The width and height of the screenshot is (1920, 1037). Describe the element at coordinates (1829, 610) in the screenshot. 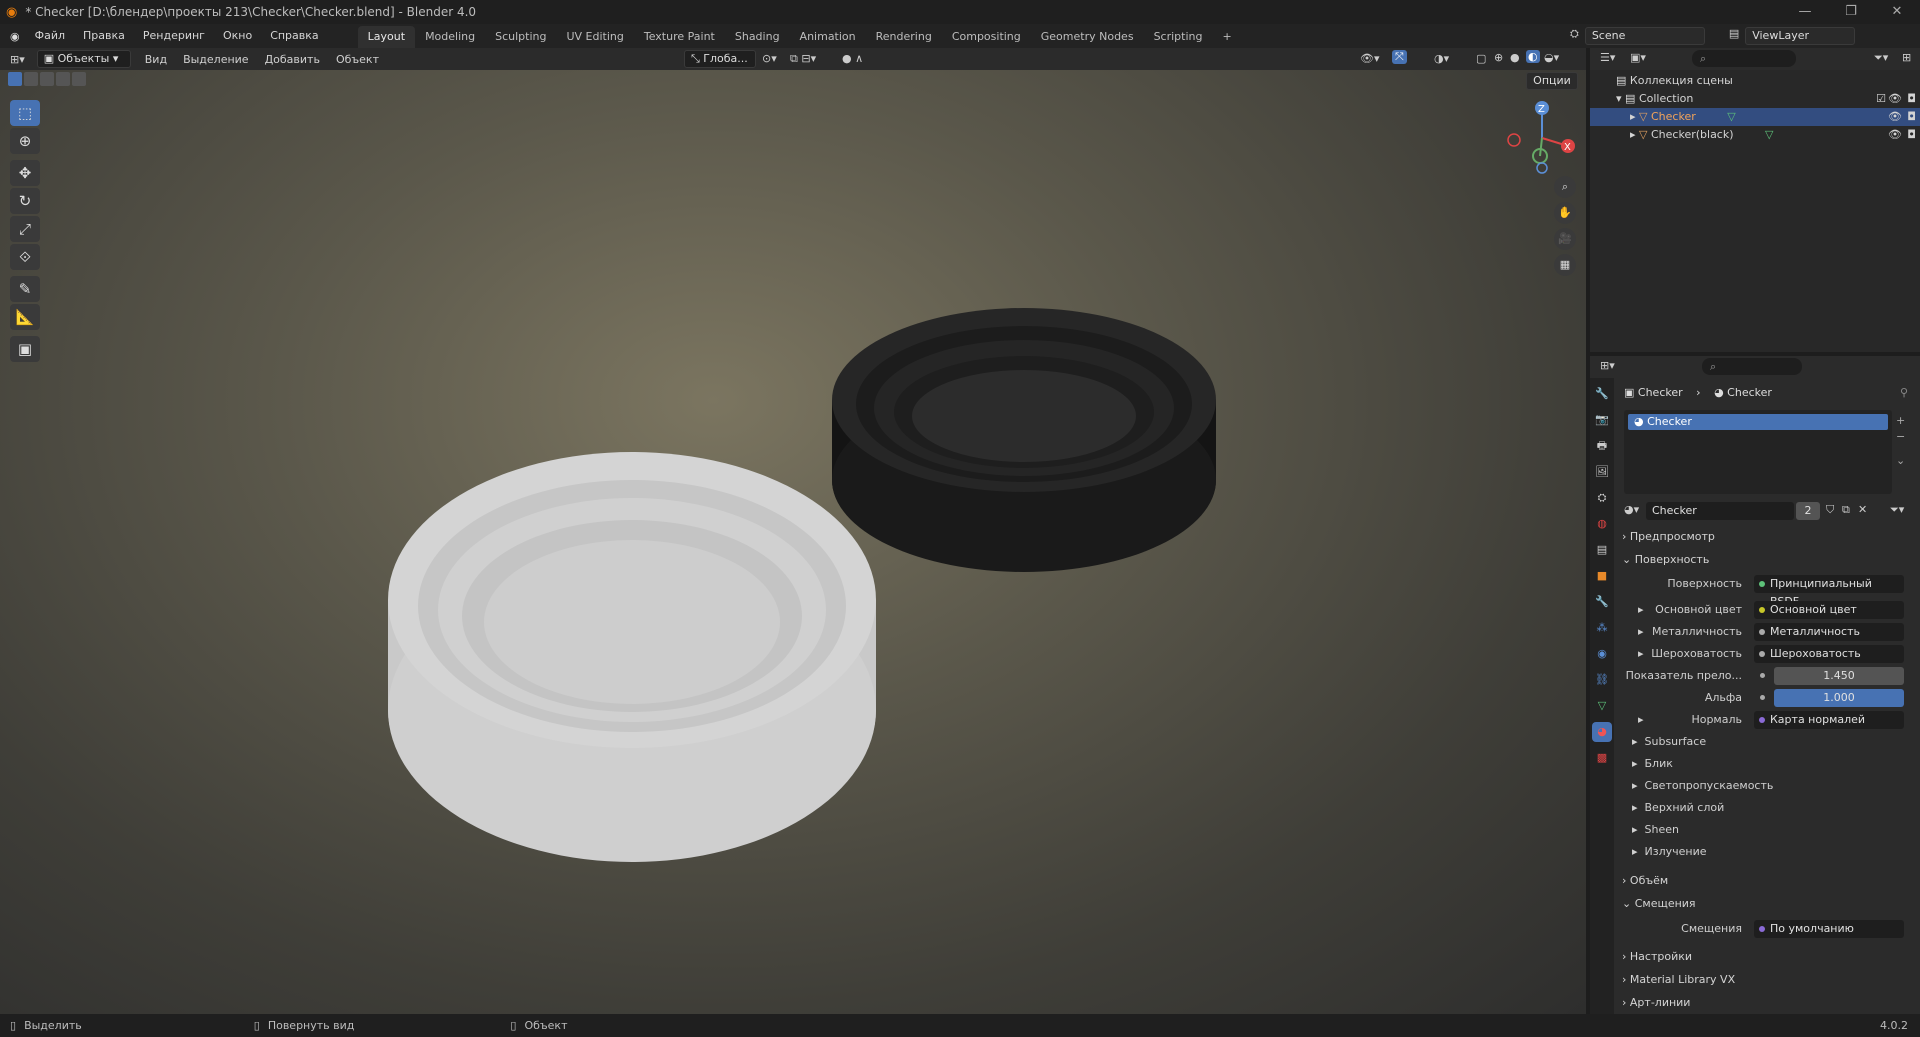

I see `base-color-field: Основной цвет` at that location.